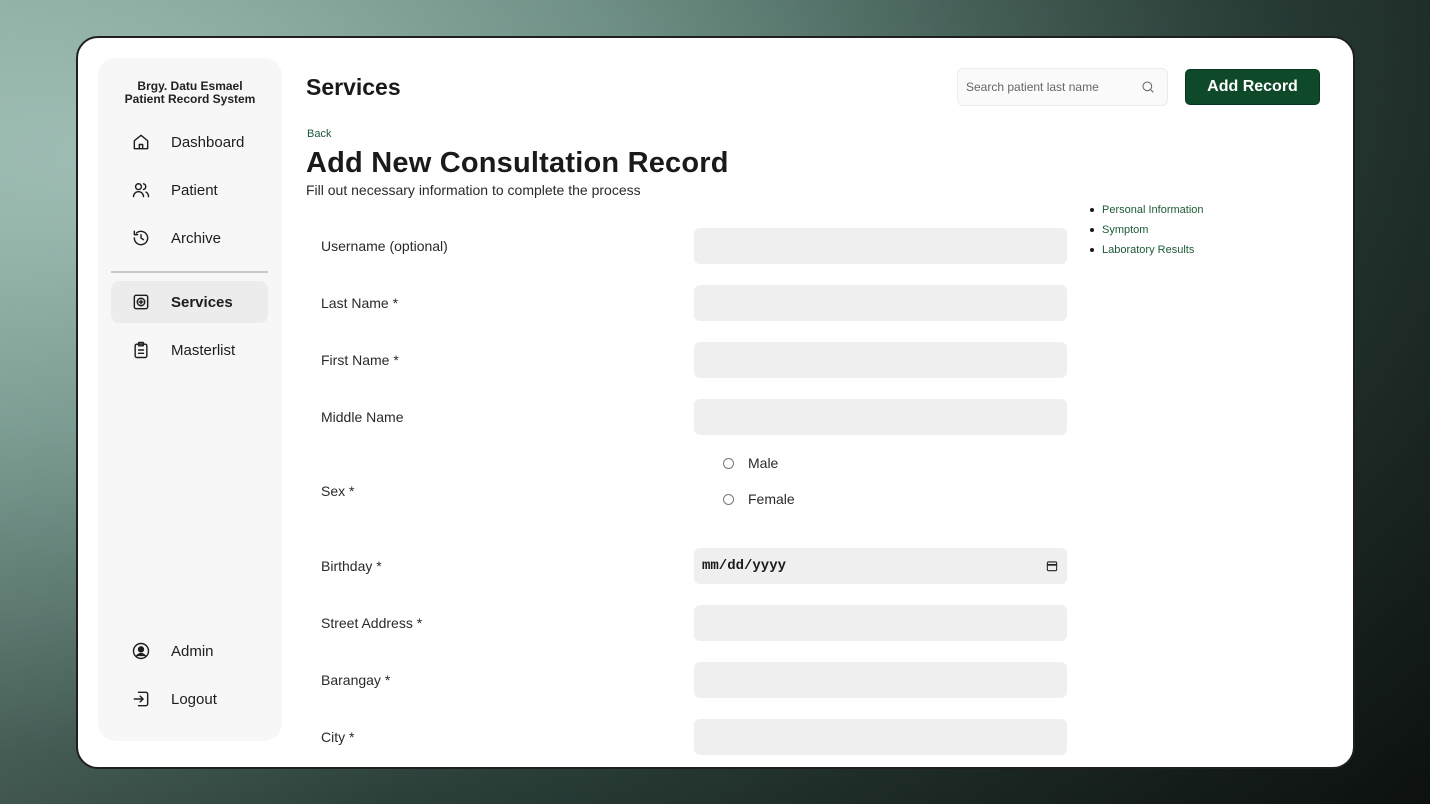  What do you see at coordinates (194, 699) in the screenshot?
I see `sidebar-item-label: Logout` at bounding box center [194, 699].